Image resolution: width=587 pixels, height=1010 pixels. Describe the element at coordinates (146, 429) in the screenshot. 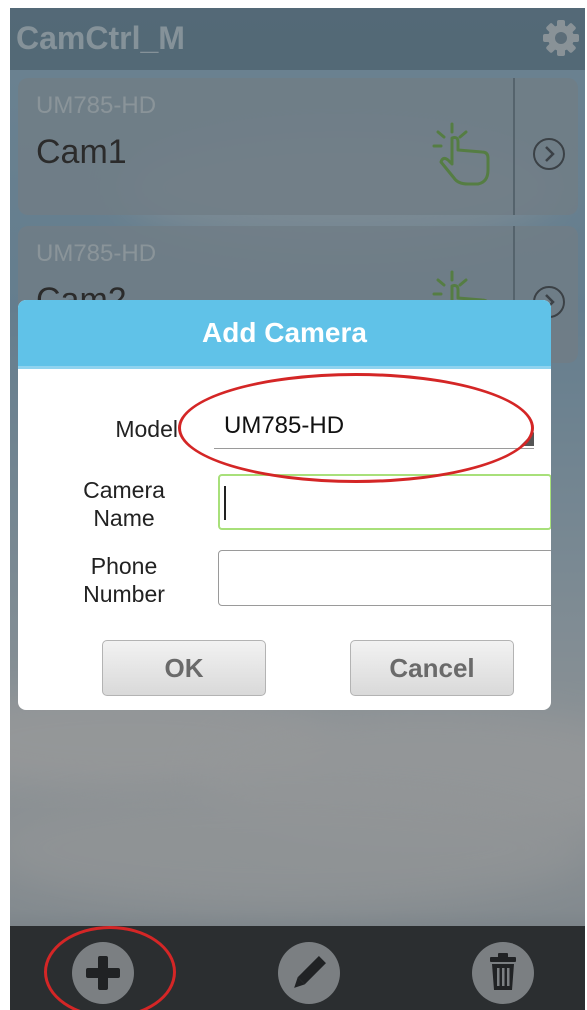

I see `model-label-text: Model` at that location.